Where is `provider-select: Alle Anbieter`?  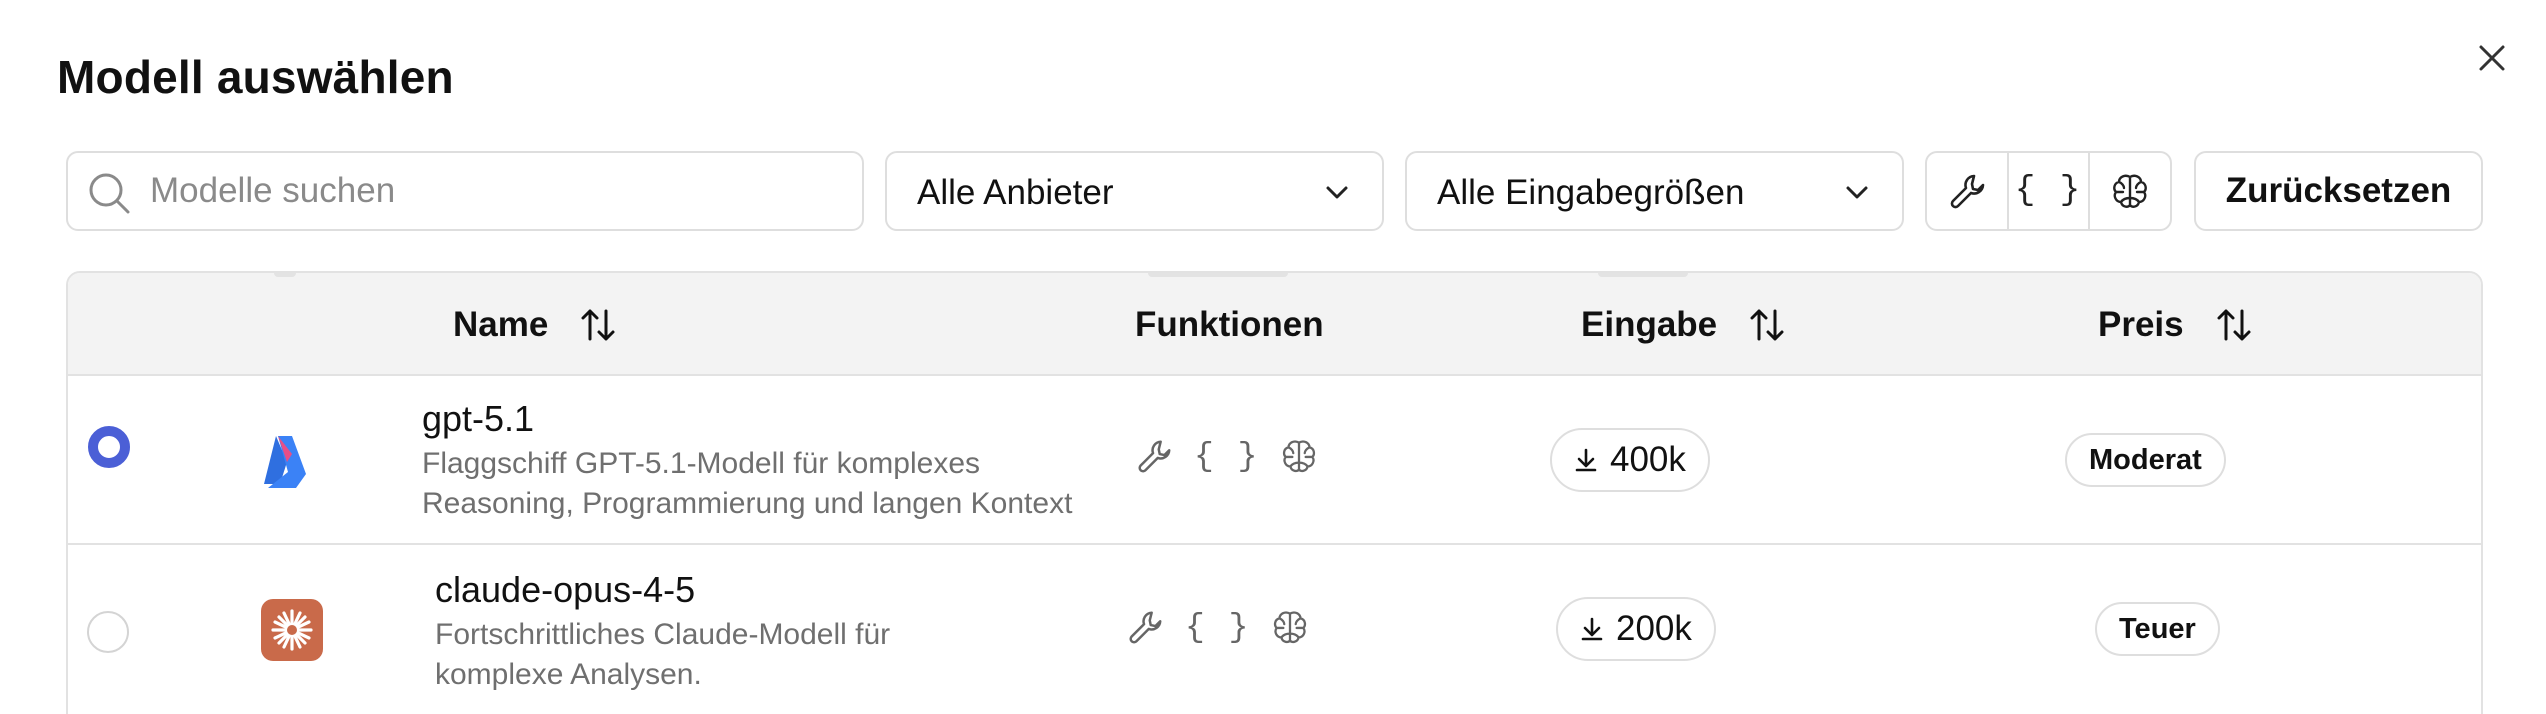
provider-select: Alle Anbieter is located at coordinates (1134, 191).